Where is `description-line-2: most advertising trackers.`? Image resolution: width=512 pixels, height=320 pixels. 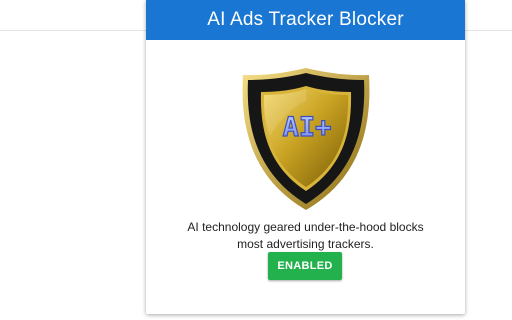
description-line-2: most advertising trackers. is located at coordinates (305, 244).